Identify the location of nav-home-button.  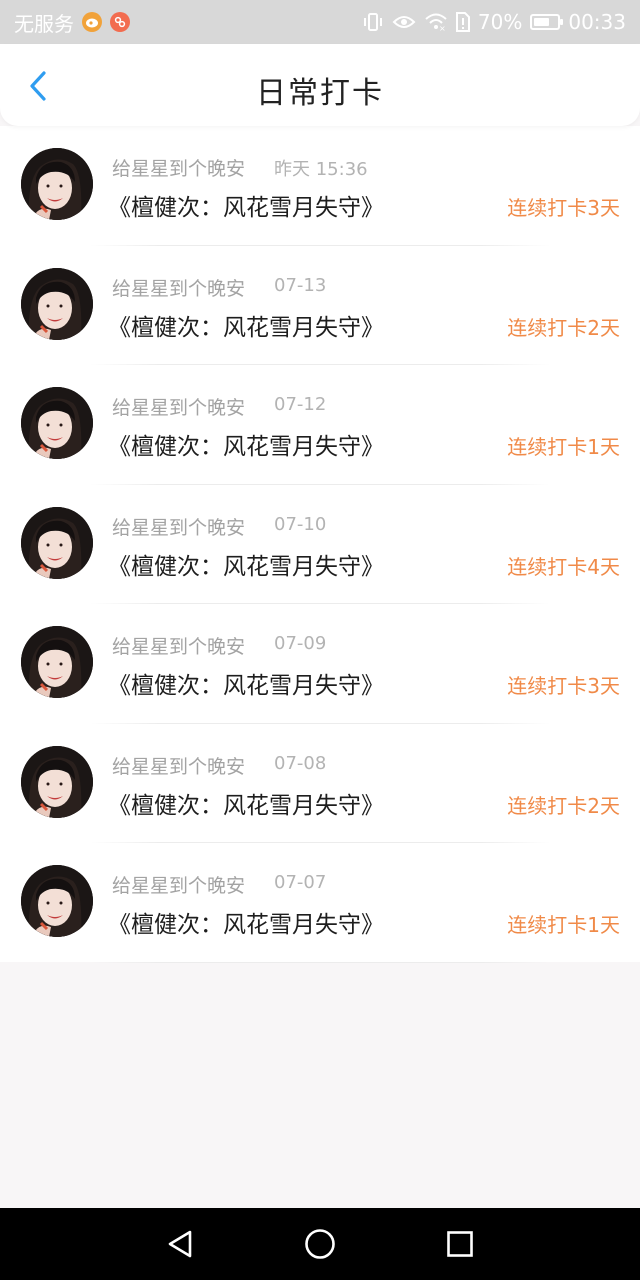
(320, 1244).